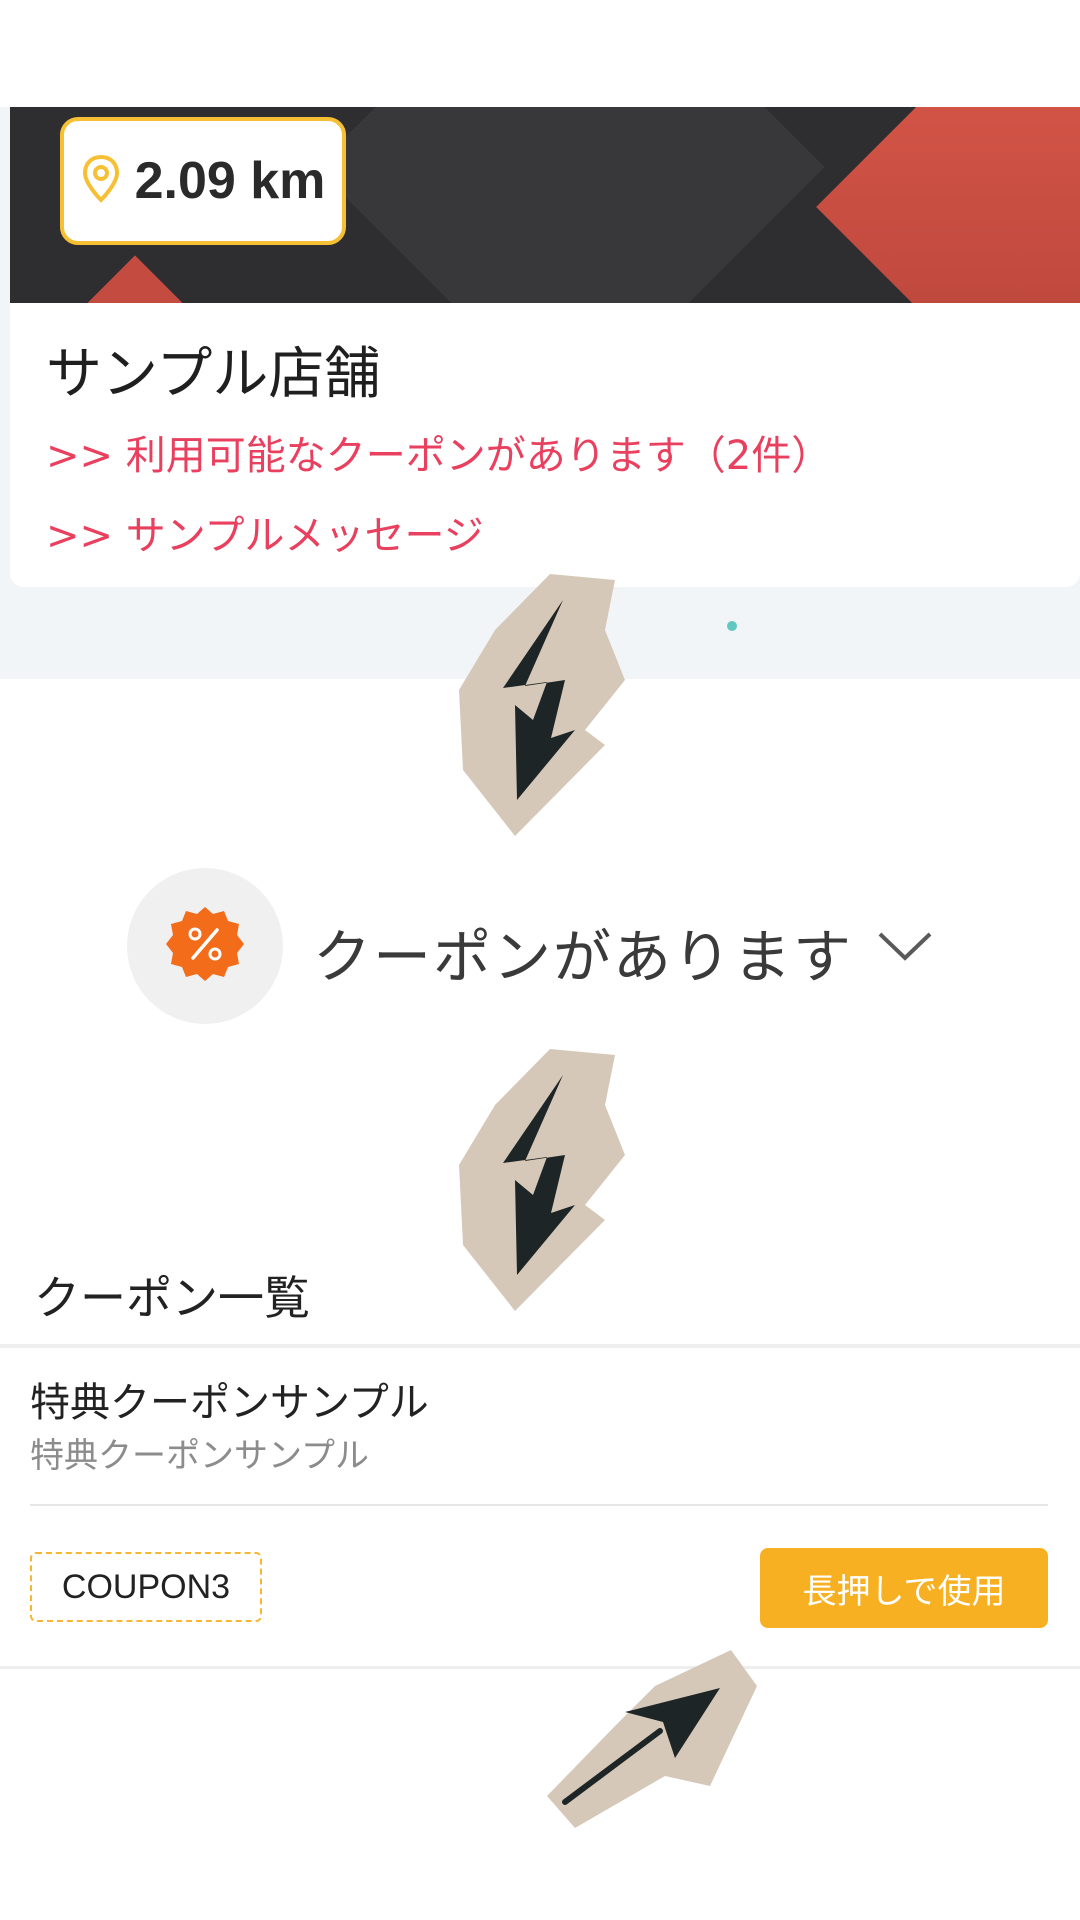 Image resolution: width=1080 pixels, height=1920 pixels. I want to click on up-right-arrow-icon, so click(652, 1740).